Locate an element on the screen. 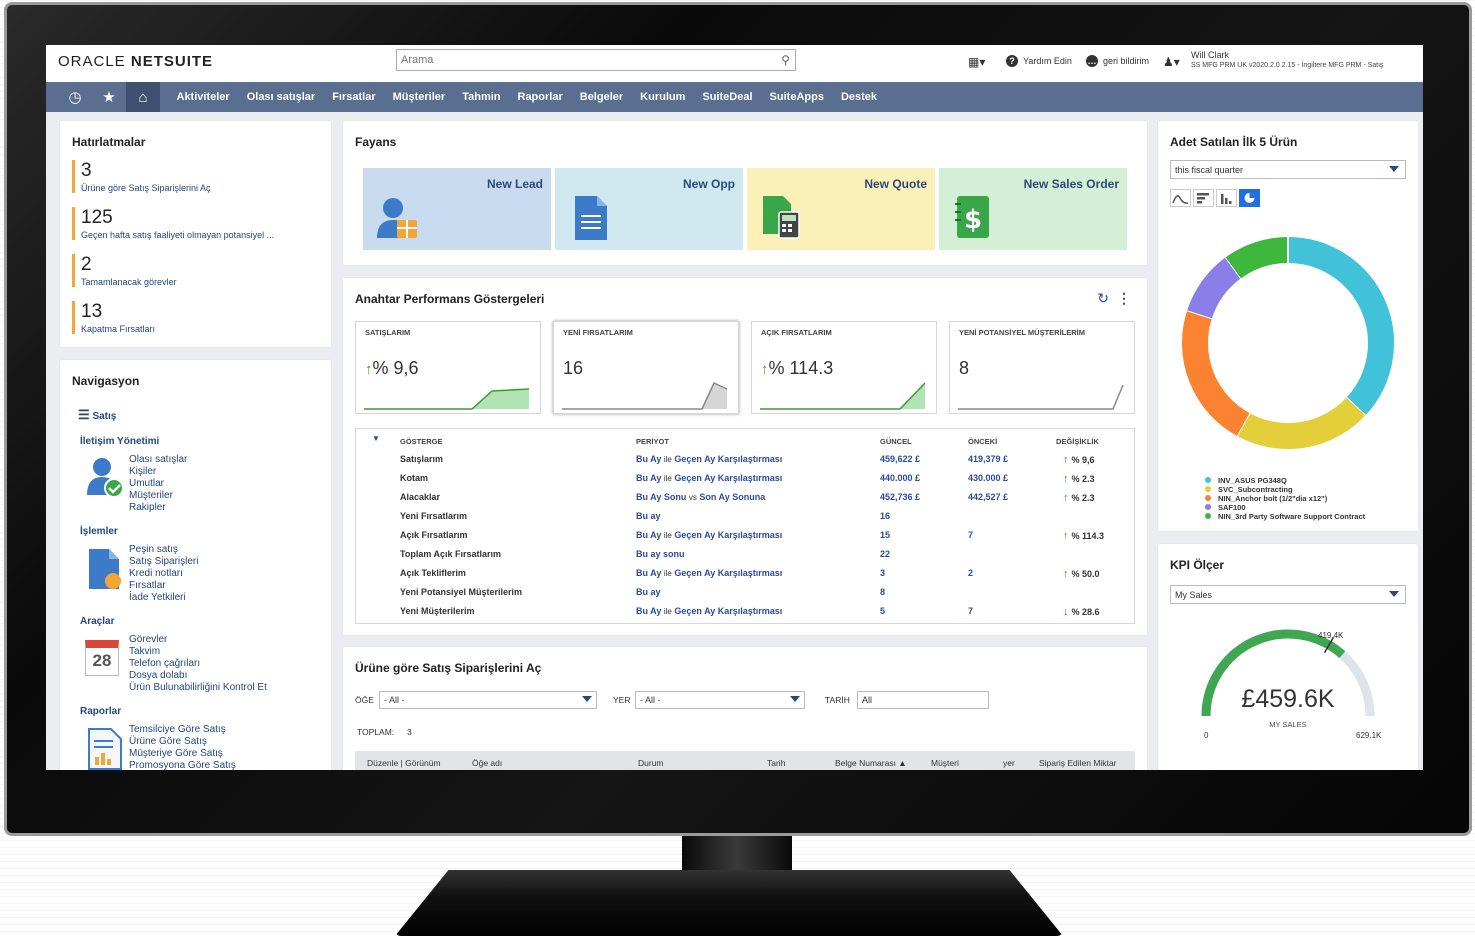  legend-item: SAF100 is located at coordinates (1285, 507).